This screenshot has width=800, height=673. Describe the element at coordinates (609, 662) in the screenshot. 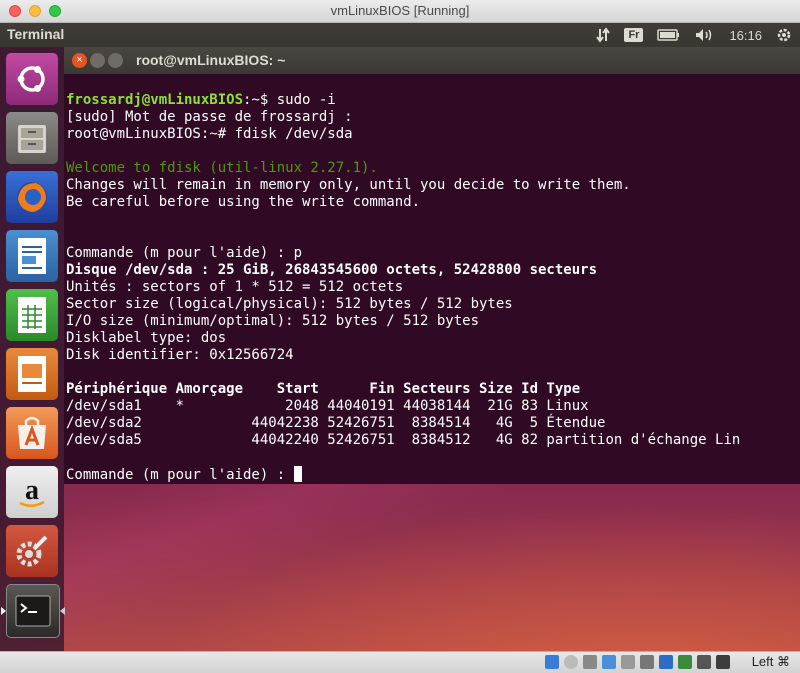

I see `network-adapter-icon` at that location.